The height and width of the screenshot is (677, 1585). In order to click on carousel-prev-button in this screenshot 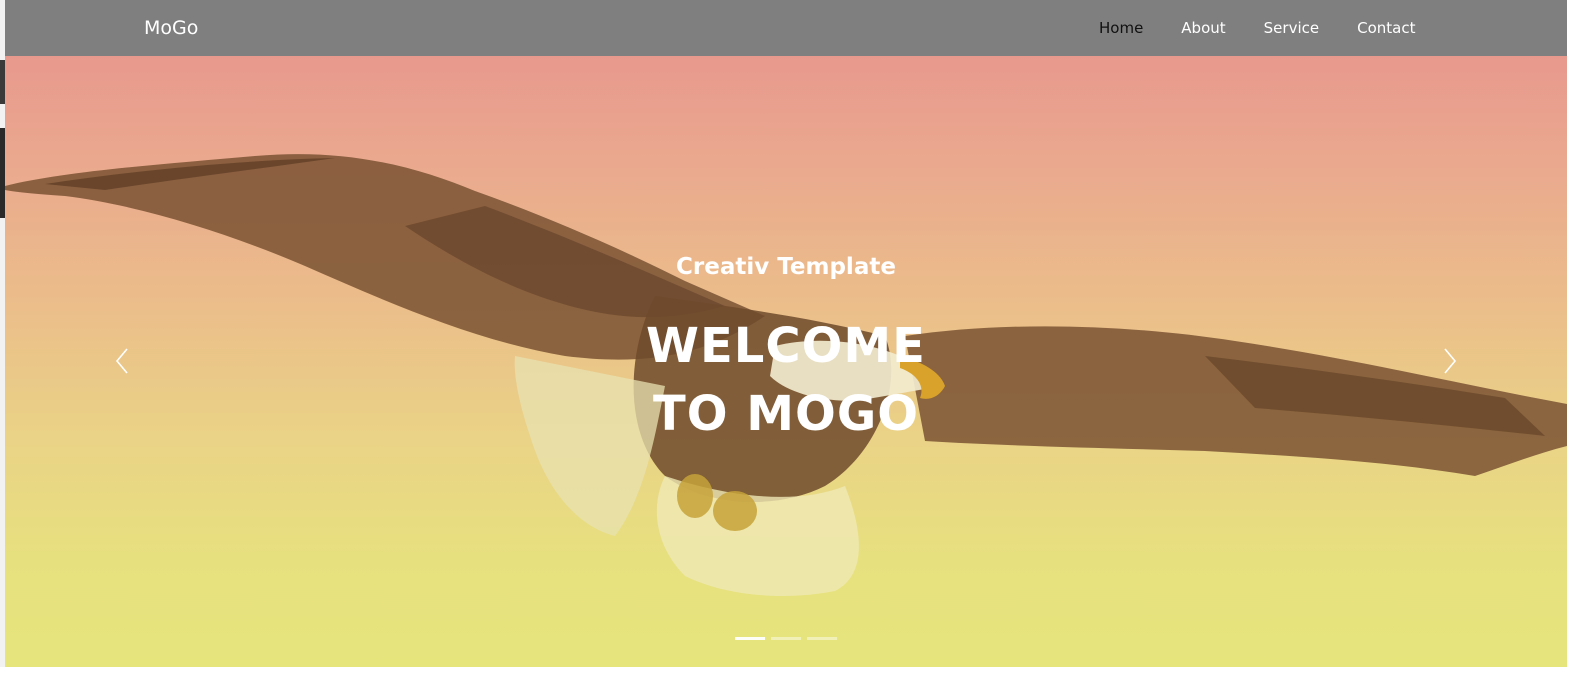, I will do `click(123, 361)`.